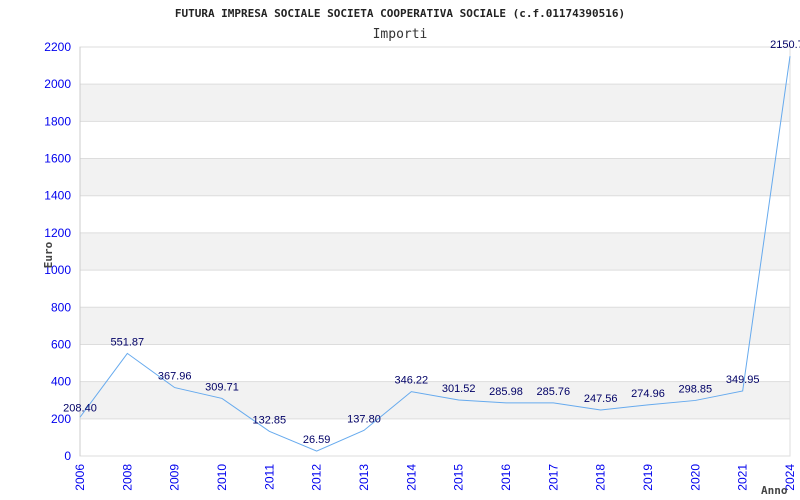 The image size is (800, 500). Describe the element at coordinates (553, 477) in the screenshot. I see `x-tick-label: 2017` at that location.